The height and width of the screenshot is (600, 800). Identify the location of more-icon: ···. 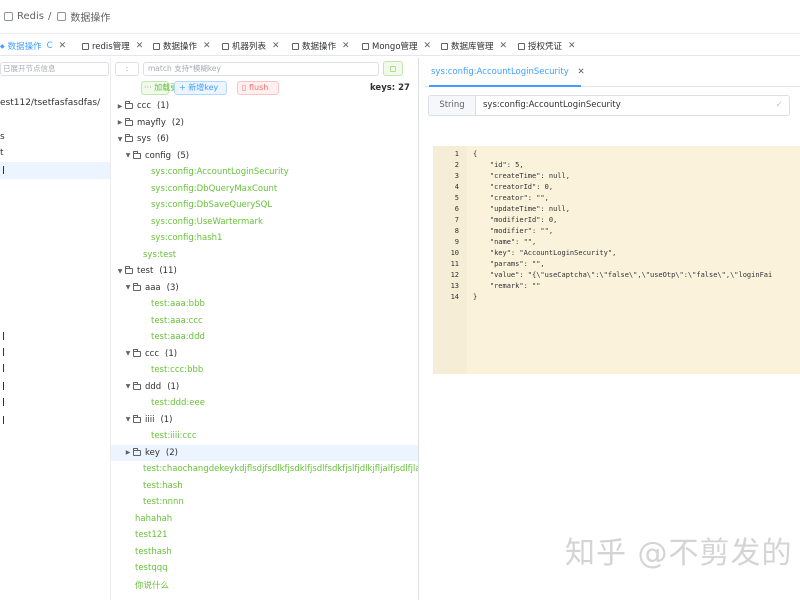
(149, 87).